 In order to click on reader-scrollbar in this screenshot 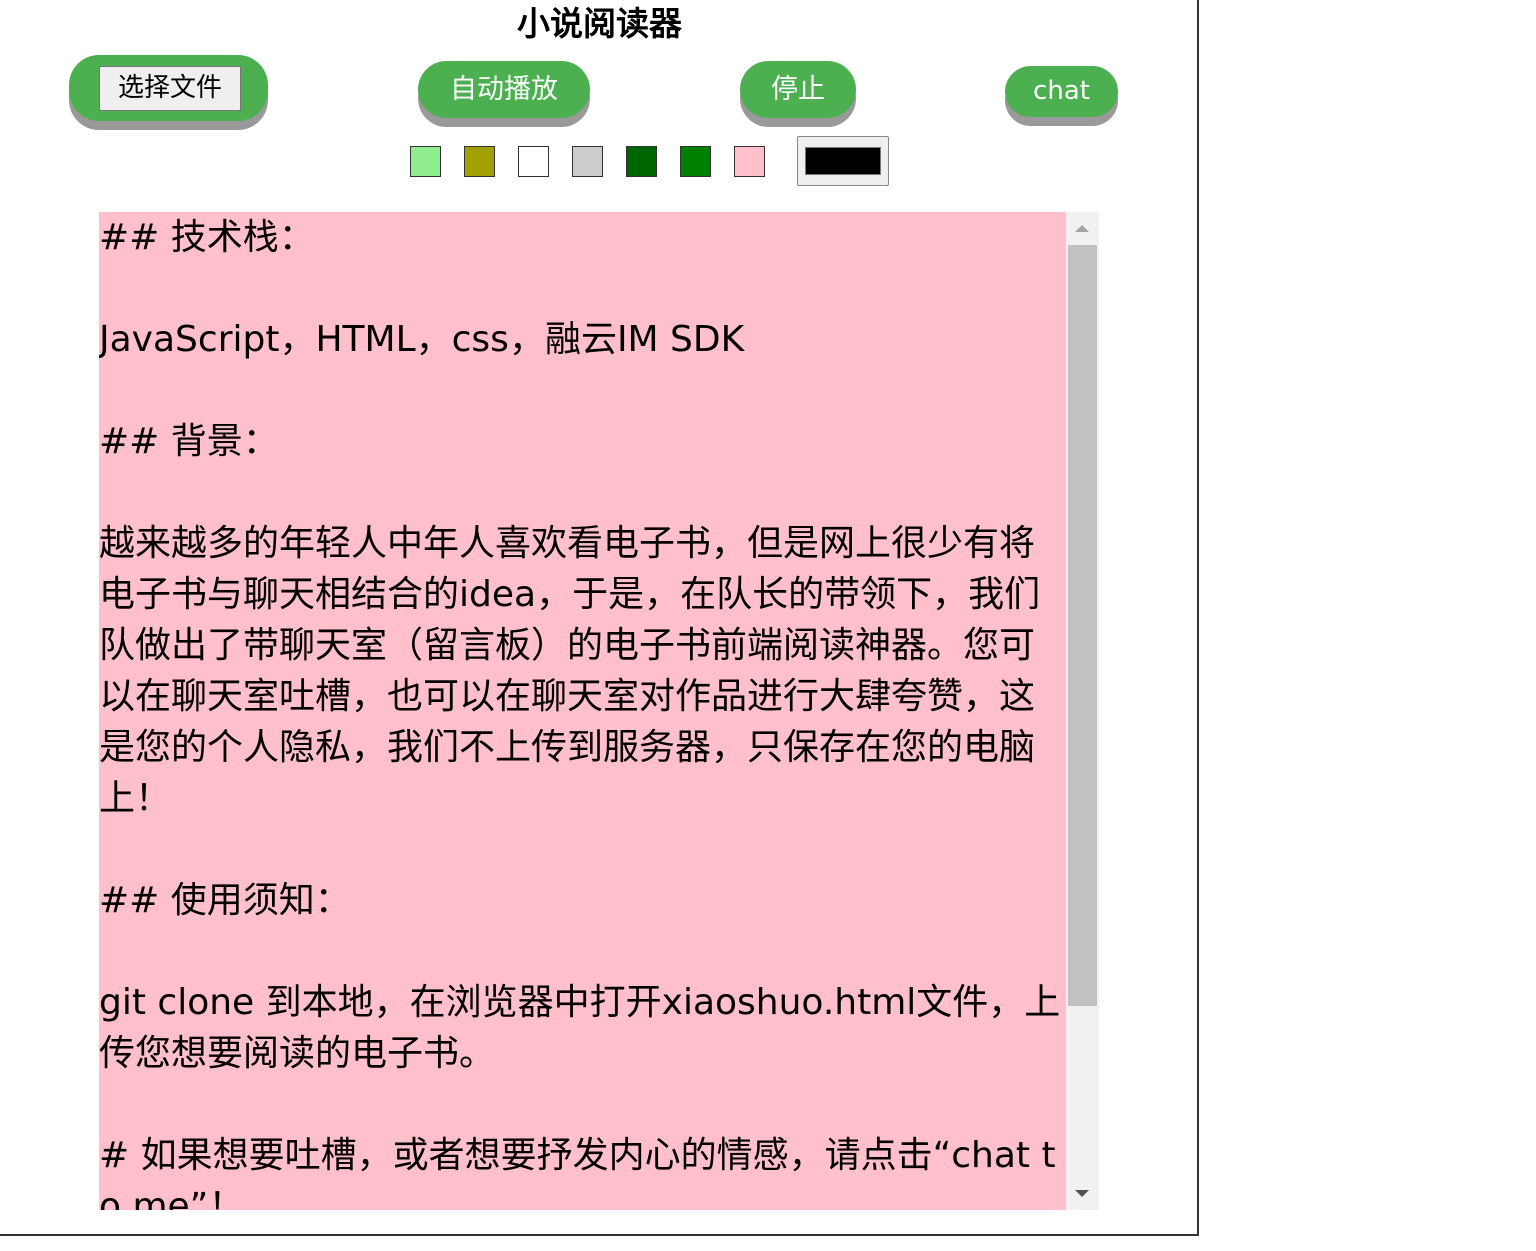, I will do `click(1082, 711)`.